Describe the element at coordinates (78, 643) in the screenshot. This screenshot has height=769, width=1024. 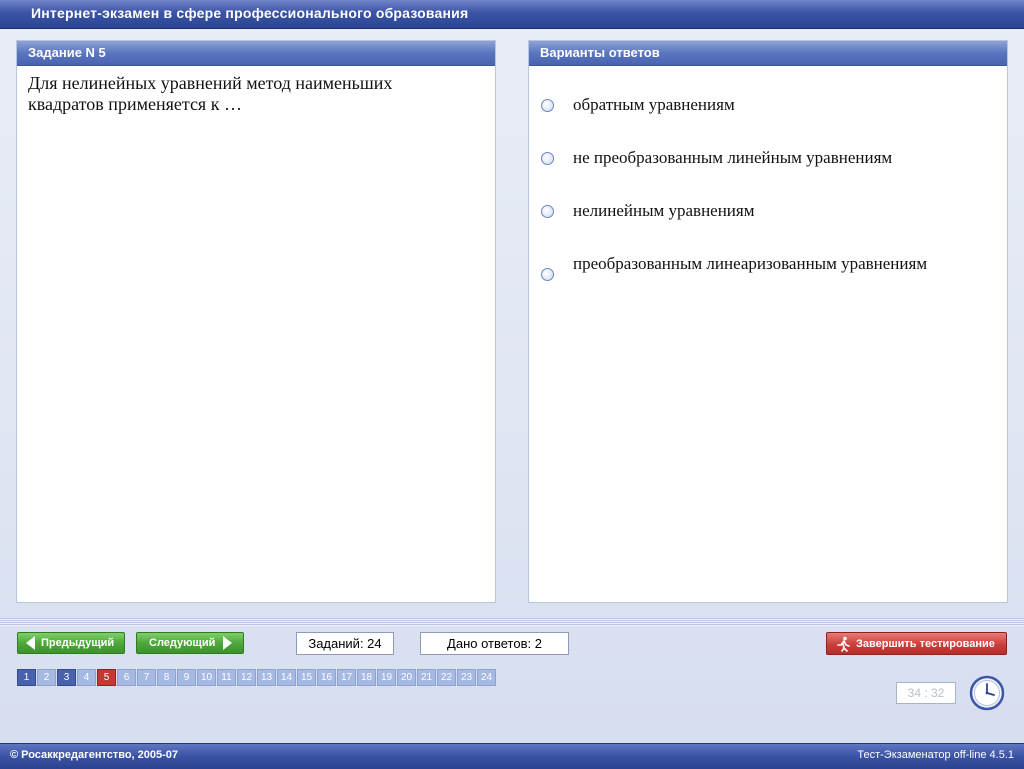
I see `prev-button-label: Предыдущий` at that location.